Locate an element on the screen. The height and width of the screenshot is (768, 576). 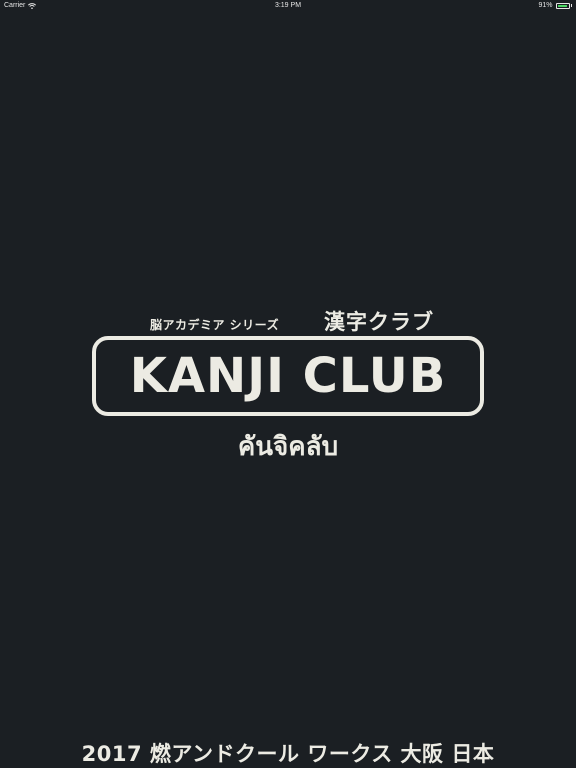
status-right: 91% is located at coordinates (555, 5).